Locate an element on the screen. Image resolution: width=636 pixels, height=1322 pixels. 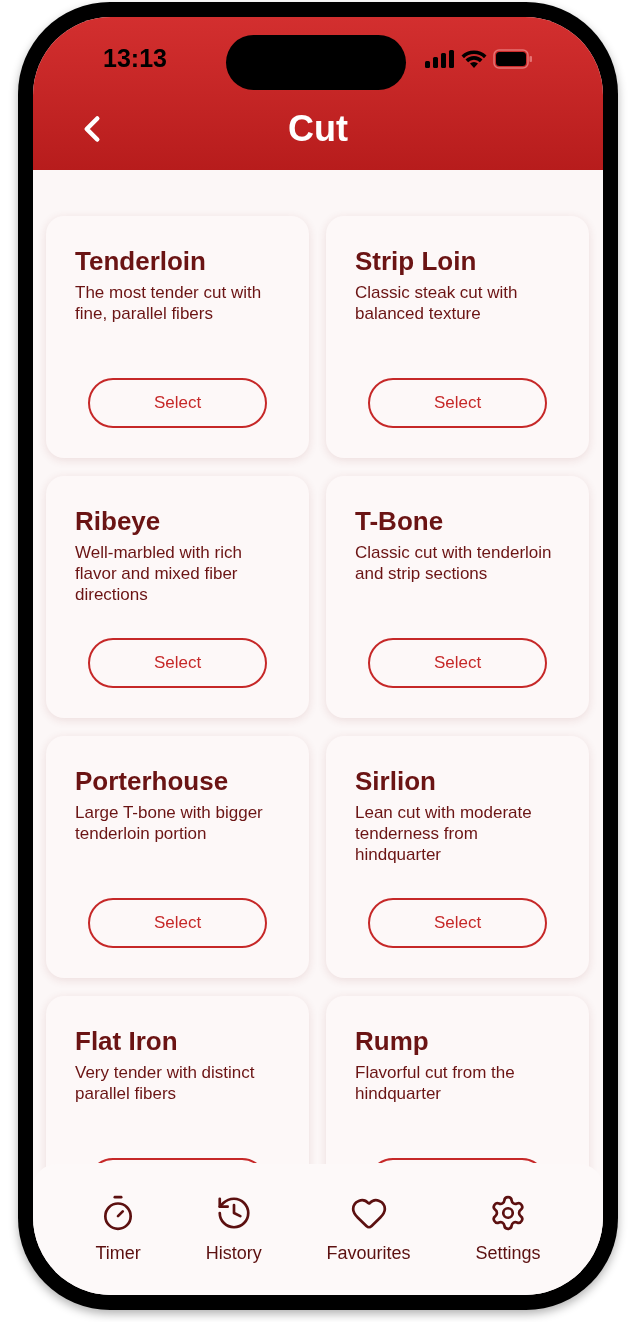
card-description: Classic cut with tenderloin and strip sections is located at coordinates (454, 563).